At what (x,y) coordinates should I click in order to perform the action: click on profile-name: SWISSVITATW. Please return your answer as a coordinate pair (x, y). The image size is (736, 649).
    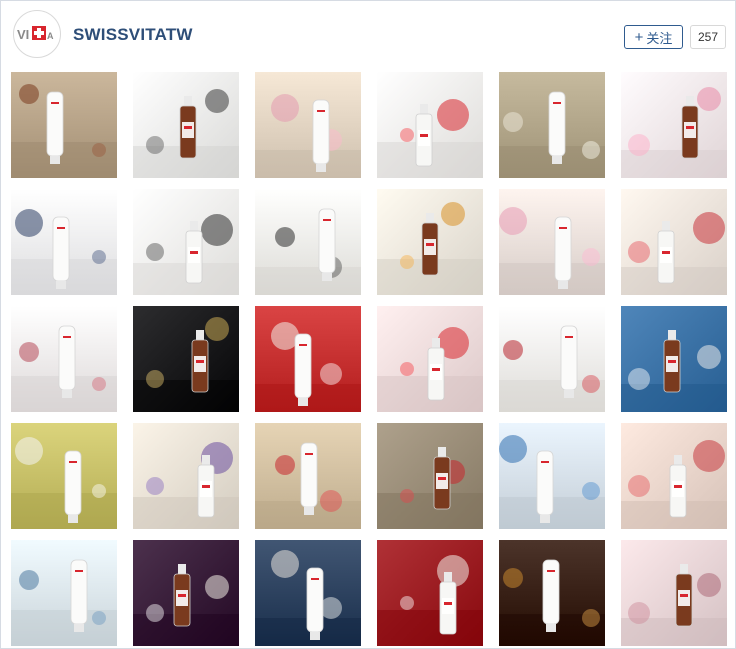
    Looking at the image, I should click on (133, 35).